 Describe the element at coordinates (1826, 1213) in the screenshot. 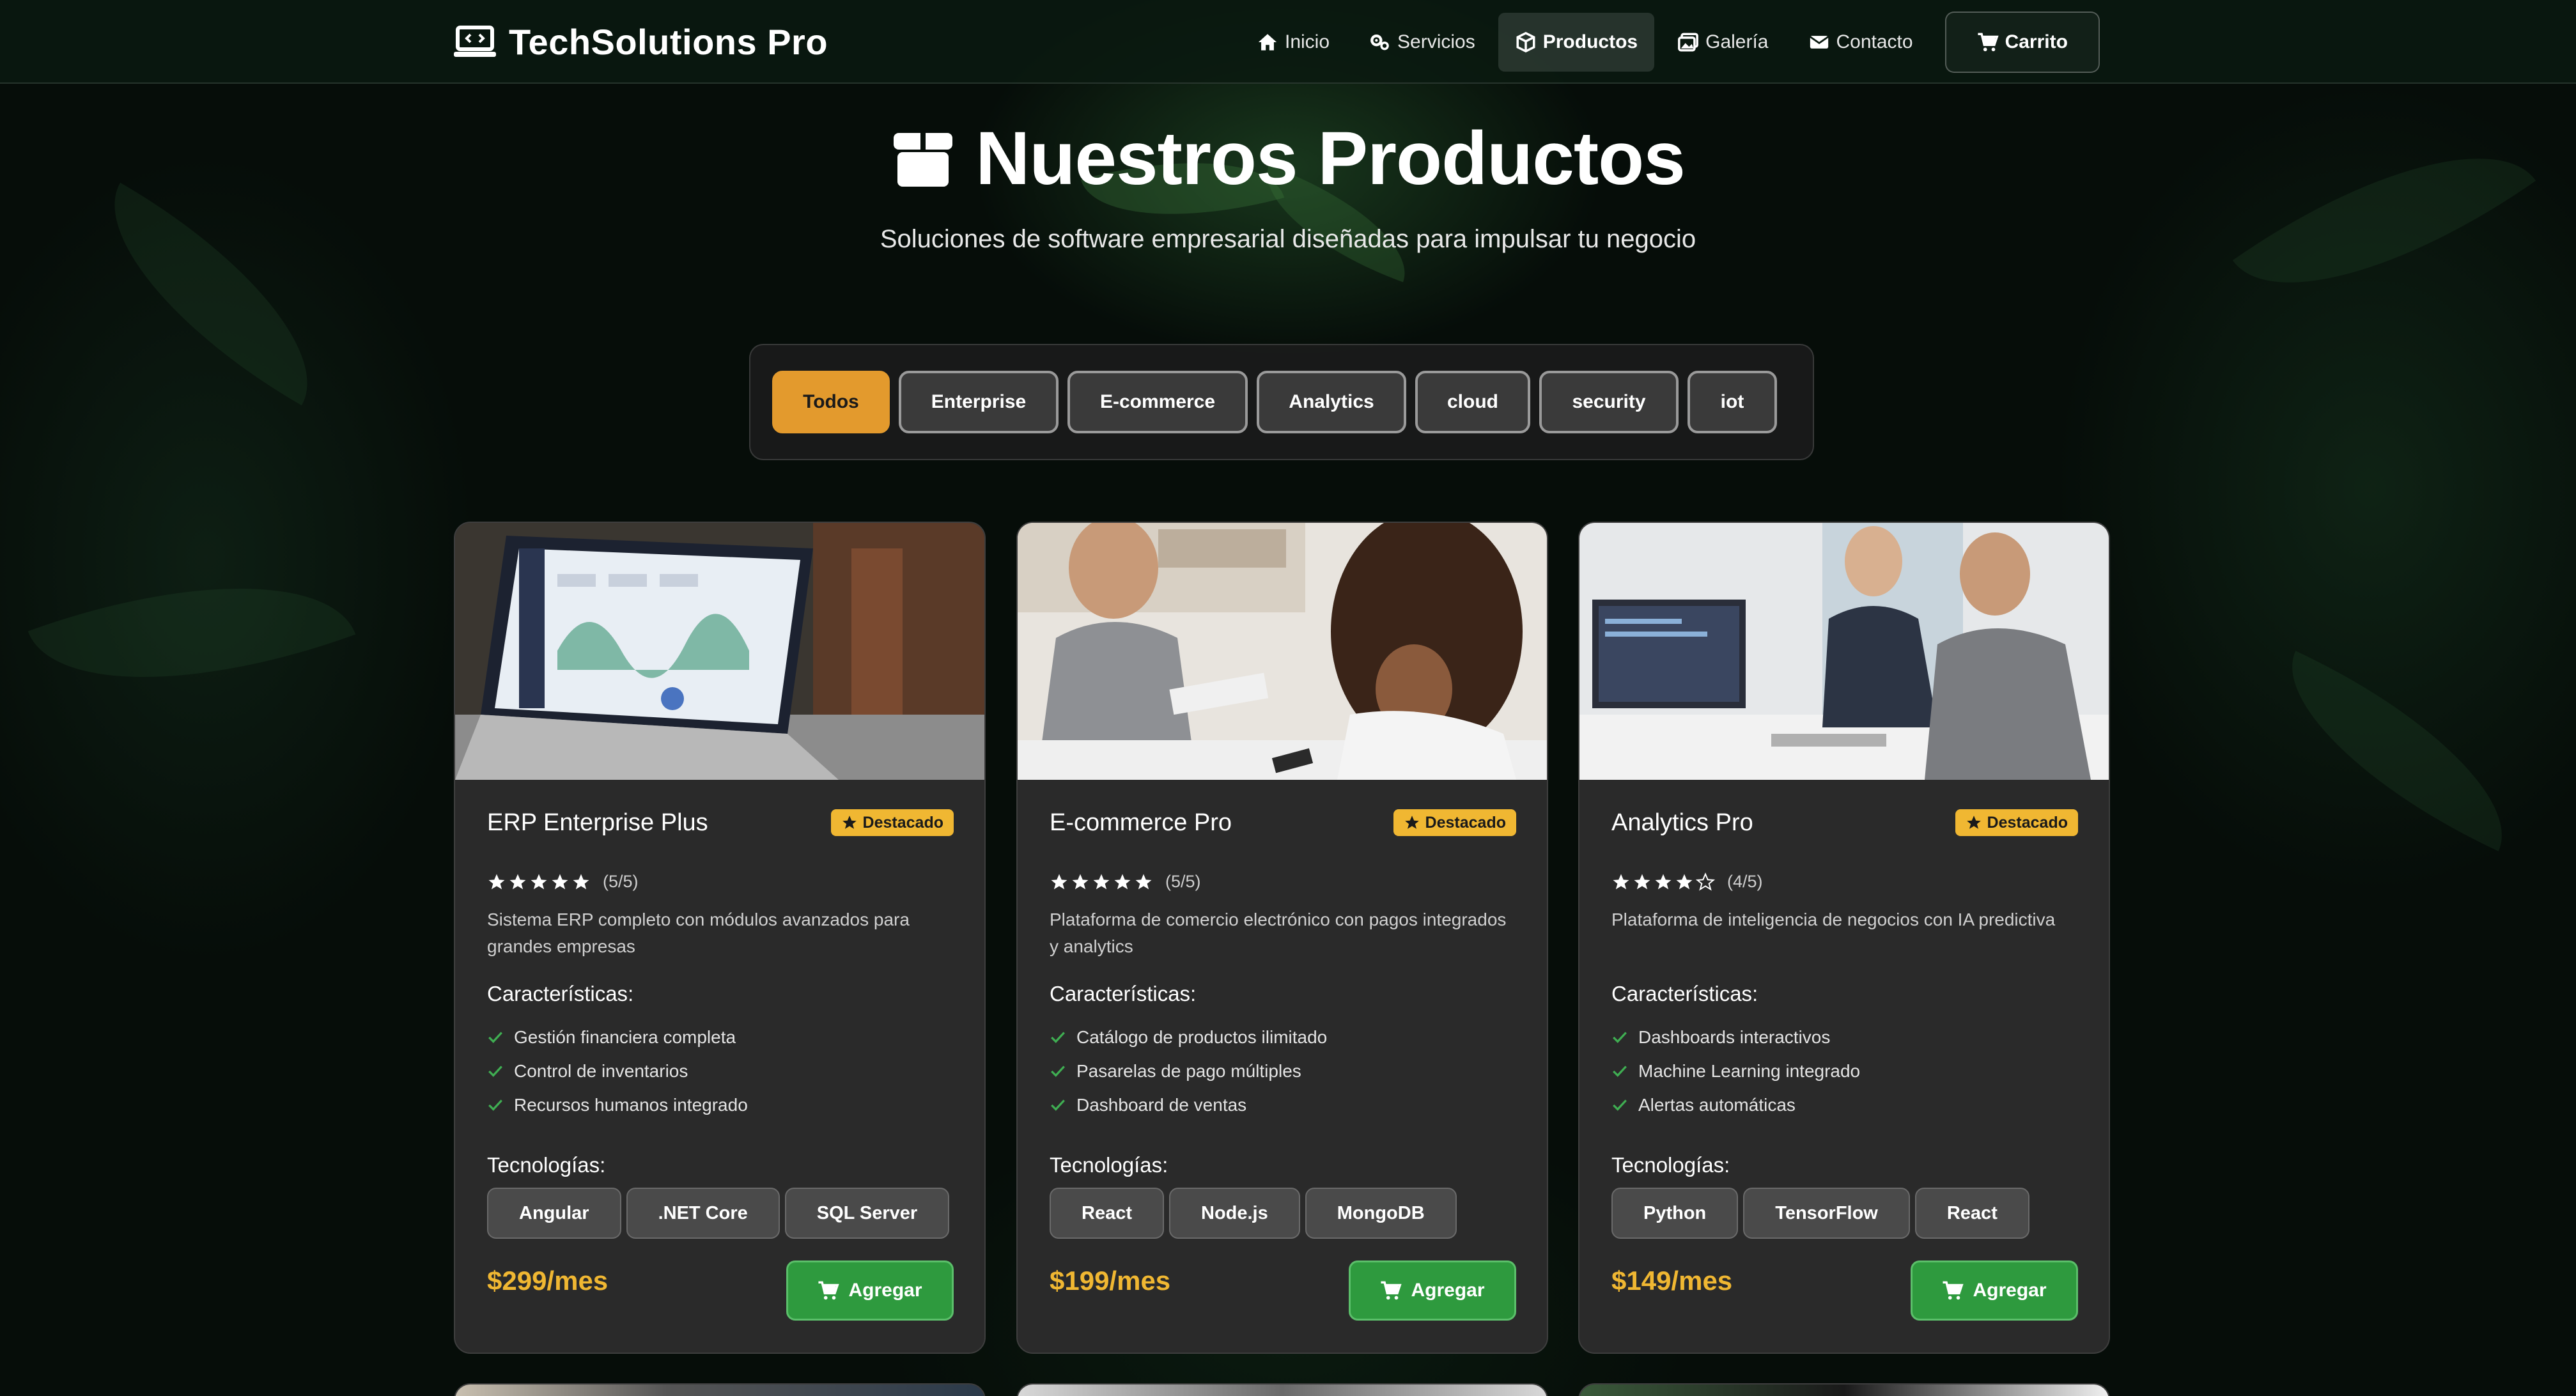

I see `tech-tag: TensorFlow` at that location.